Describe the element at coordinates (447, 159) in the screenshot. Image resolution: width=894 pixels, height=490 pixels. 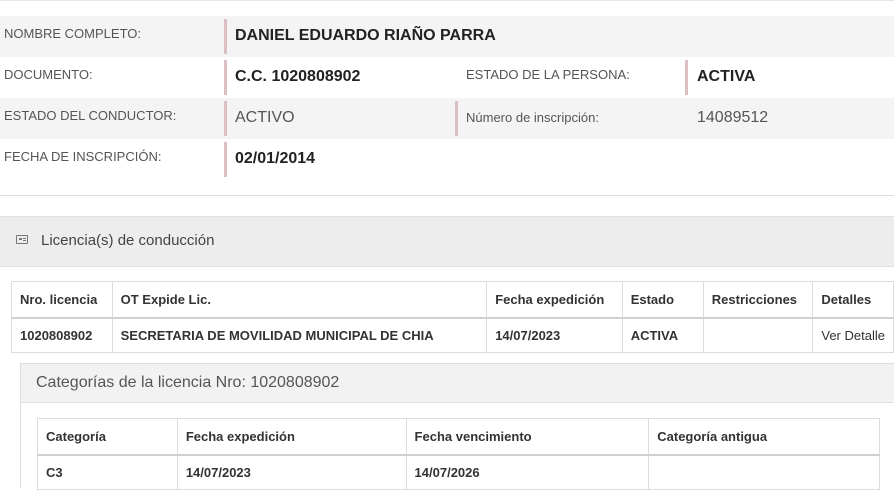
I see `row-fecha-inscripcion: FECHA DE INSCRIPCIÓN: 02/01/2014` at that location.